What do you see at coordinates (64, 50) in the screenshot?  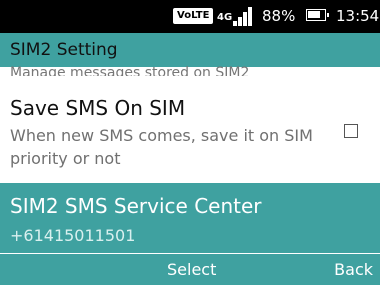 I see `page-title: SIM2 Setting` at bounding box center [64, 50].